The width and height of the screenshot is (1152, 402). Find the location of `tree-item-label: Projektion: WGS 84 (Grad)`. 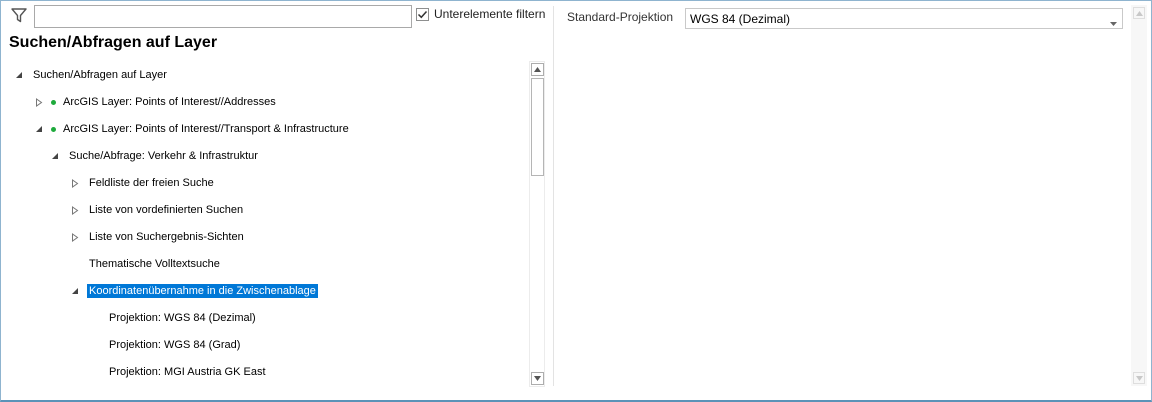

tree-item-label: Projektion: WGS 84 (Grad) is located at coordinates (174, 345).